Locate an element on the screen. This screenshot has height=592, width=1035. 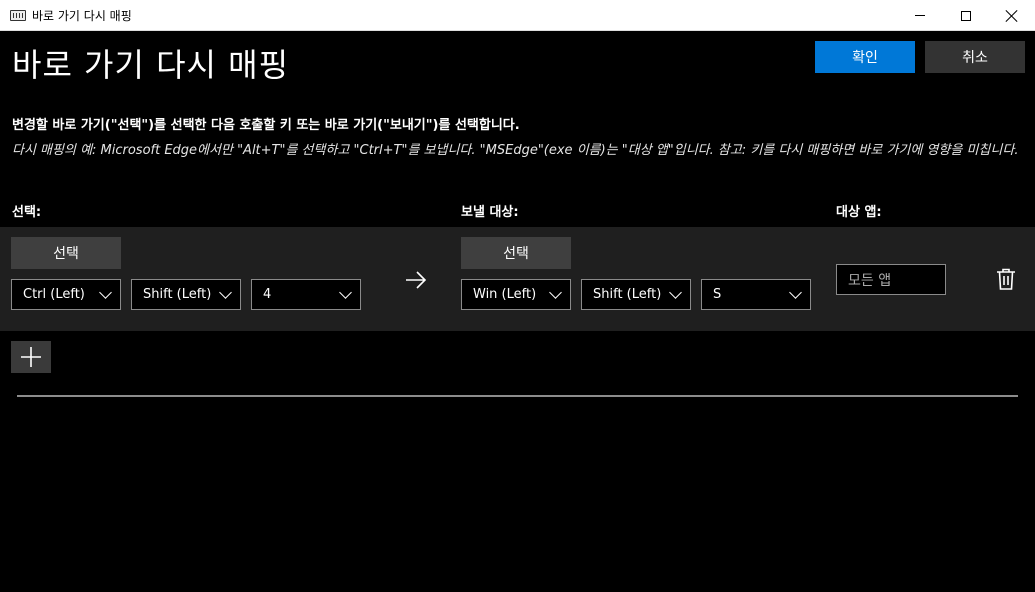
close-window-button is located at coordinates (1012, 15).